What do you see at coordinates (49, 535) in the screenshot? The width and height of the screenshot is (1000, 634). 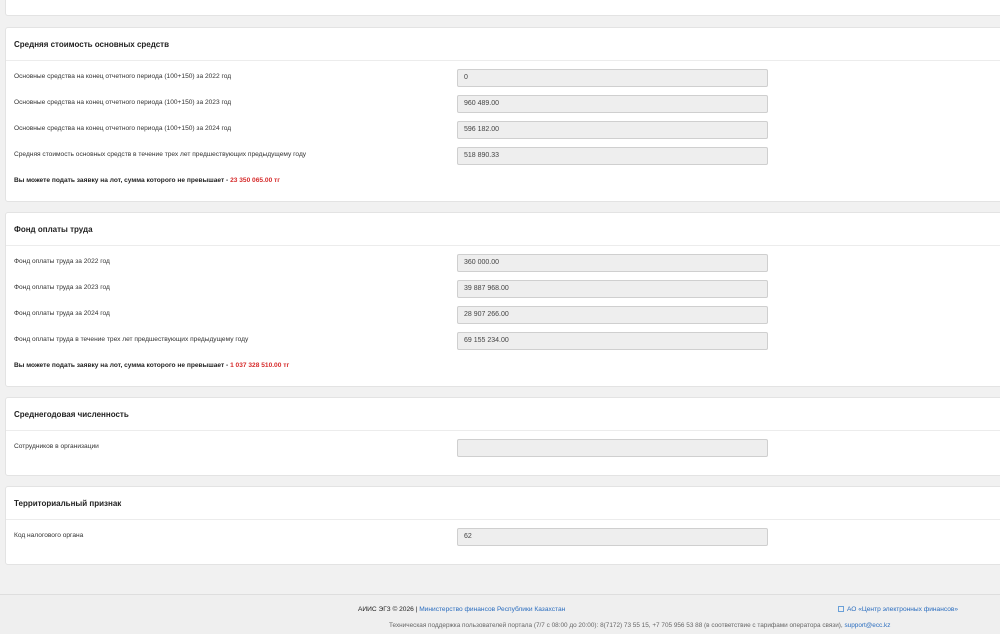 I see `field-label: Код налогового органа` at bounding box center [49, 535].